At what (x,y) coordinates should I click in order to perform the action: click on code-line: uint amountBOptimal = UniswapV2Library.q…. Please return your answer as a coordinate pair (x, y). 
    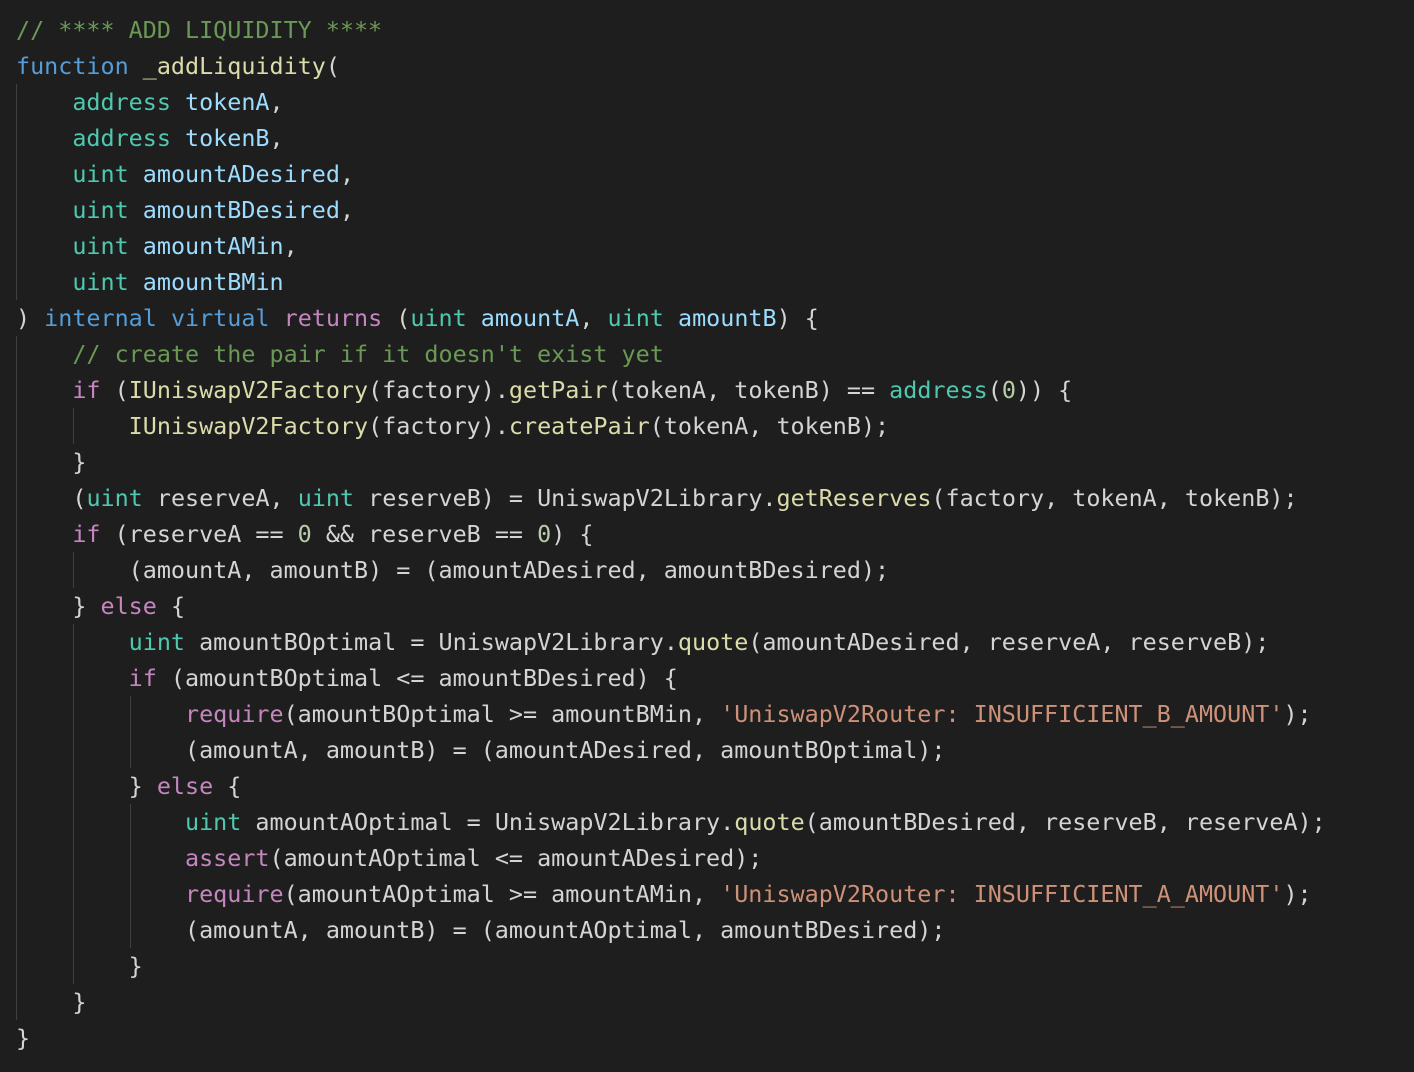
    Looking at the image, I should click on (707, 642).